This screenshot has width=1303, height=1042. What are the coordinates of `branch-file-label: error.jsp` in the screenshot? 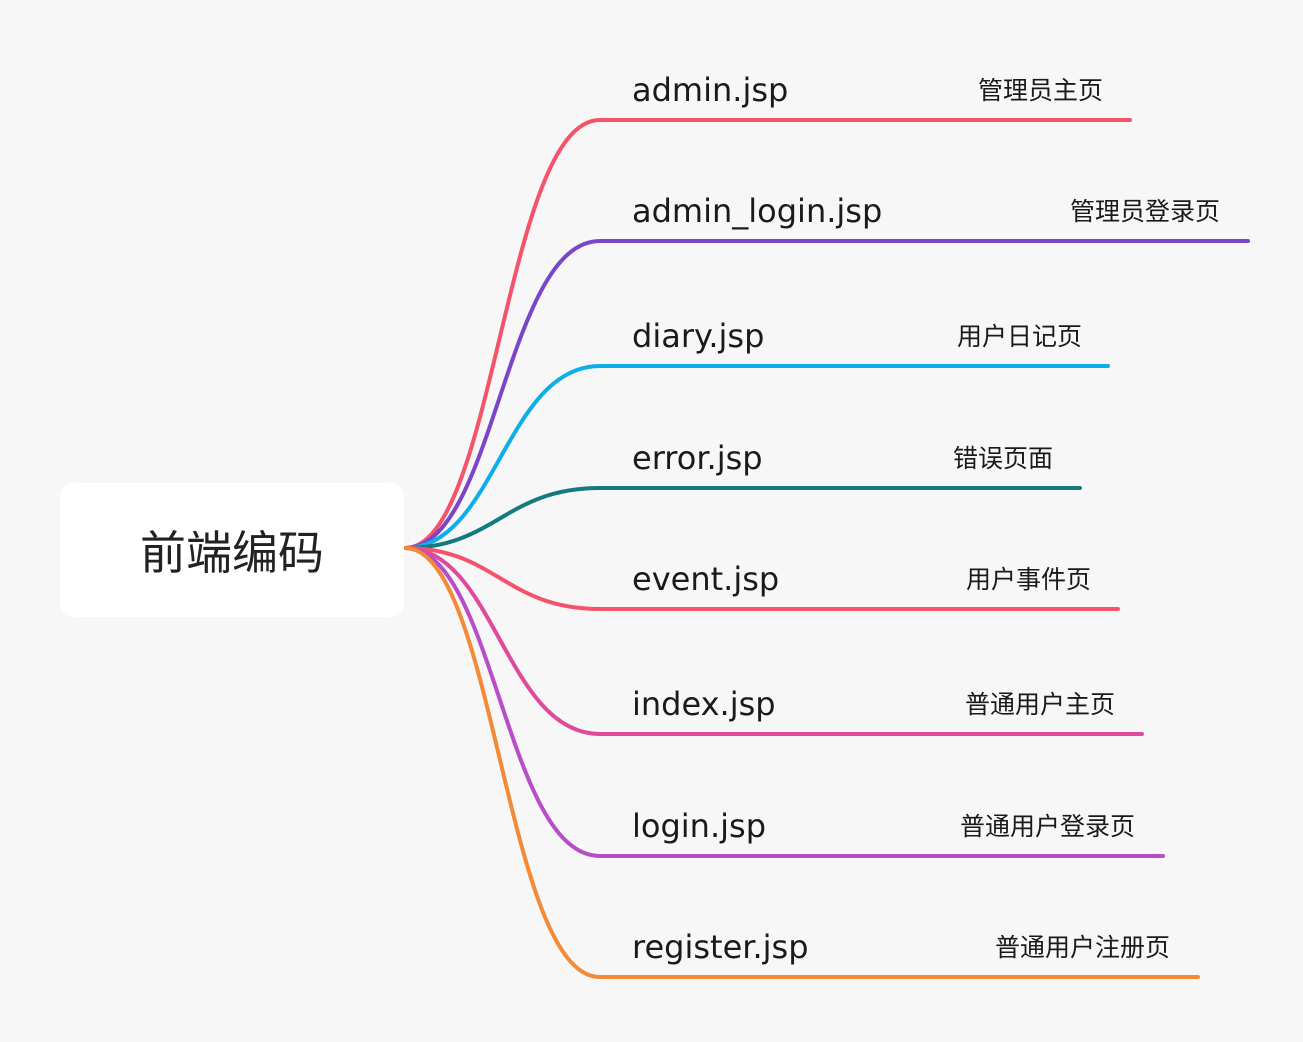 It's located at (697, 458).